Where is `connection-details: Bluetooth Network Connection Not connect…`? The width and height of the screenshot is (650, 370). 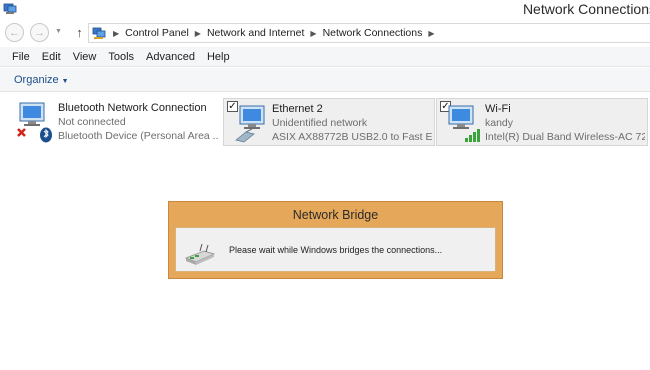
connection-details: Bluetooth Network Connection Not connect… is located at coordinates (138, 122).